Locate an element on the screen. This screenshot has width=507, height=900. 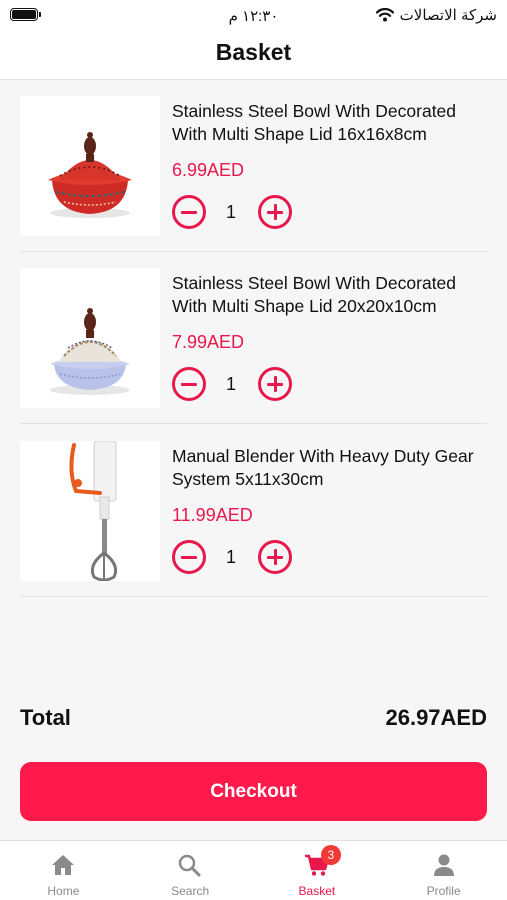
total-label: Total is located at coordinates (45, 717).